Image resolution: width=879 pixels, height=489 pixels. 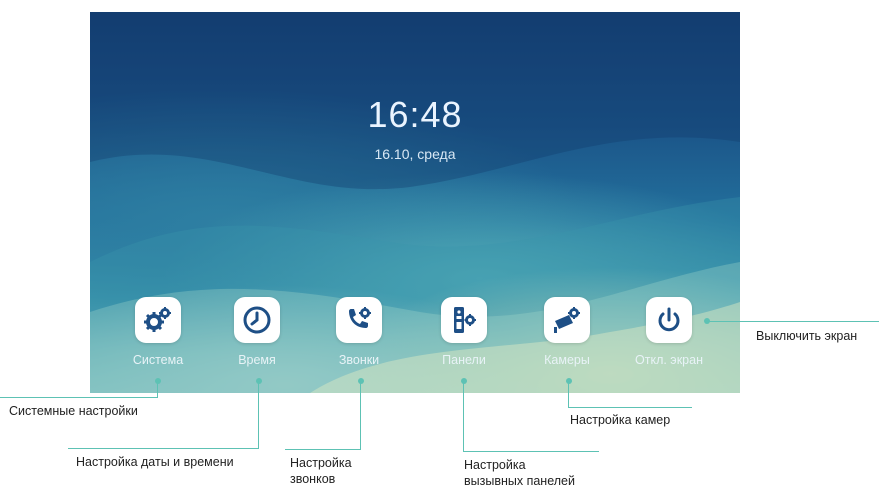 I want to click on app-time-tile, so click(x=257, y=320).